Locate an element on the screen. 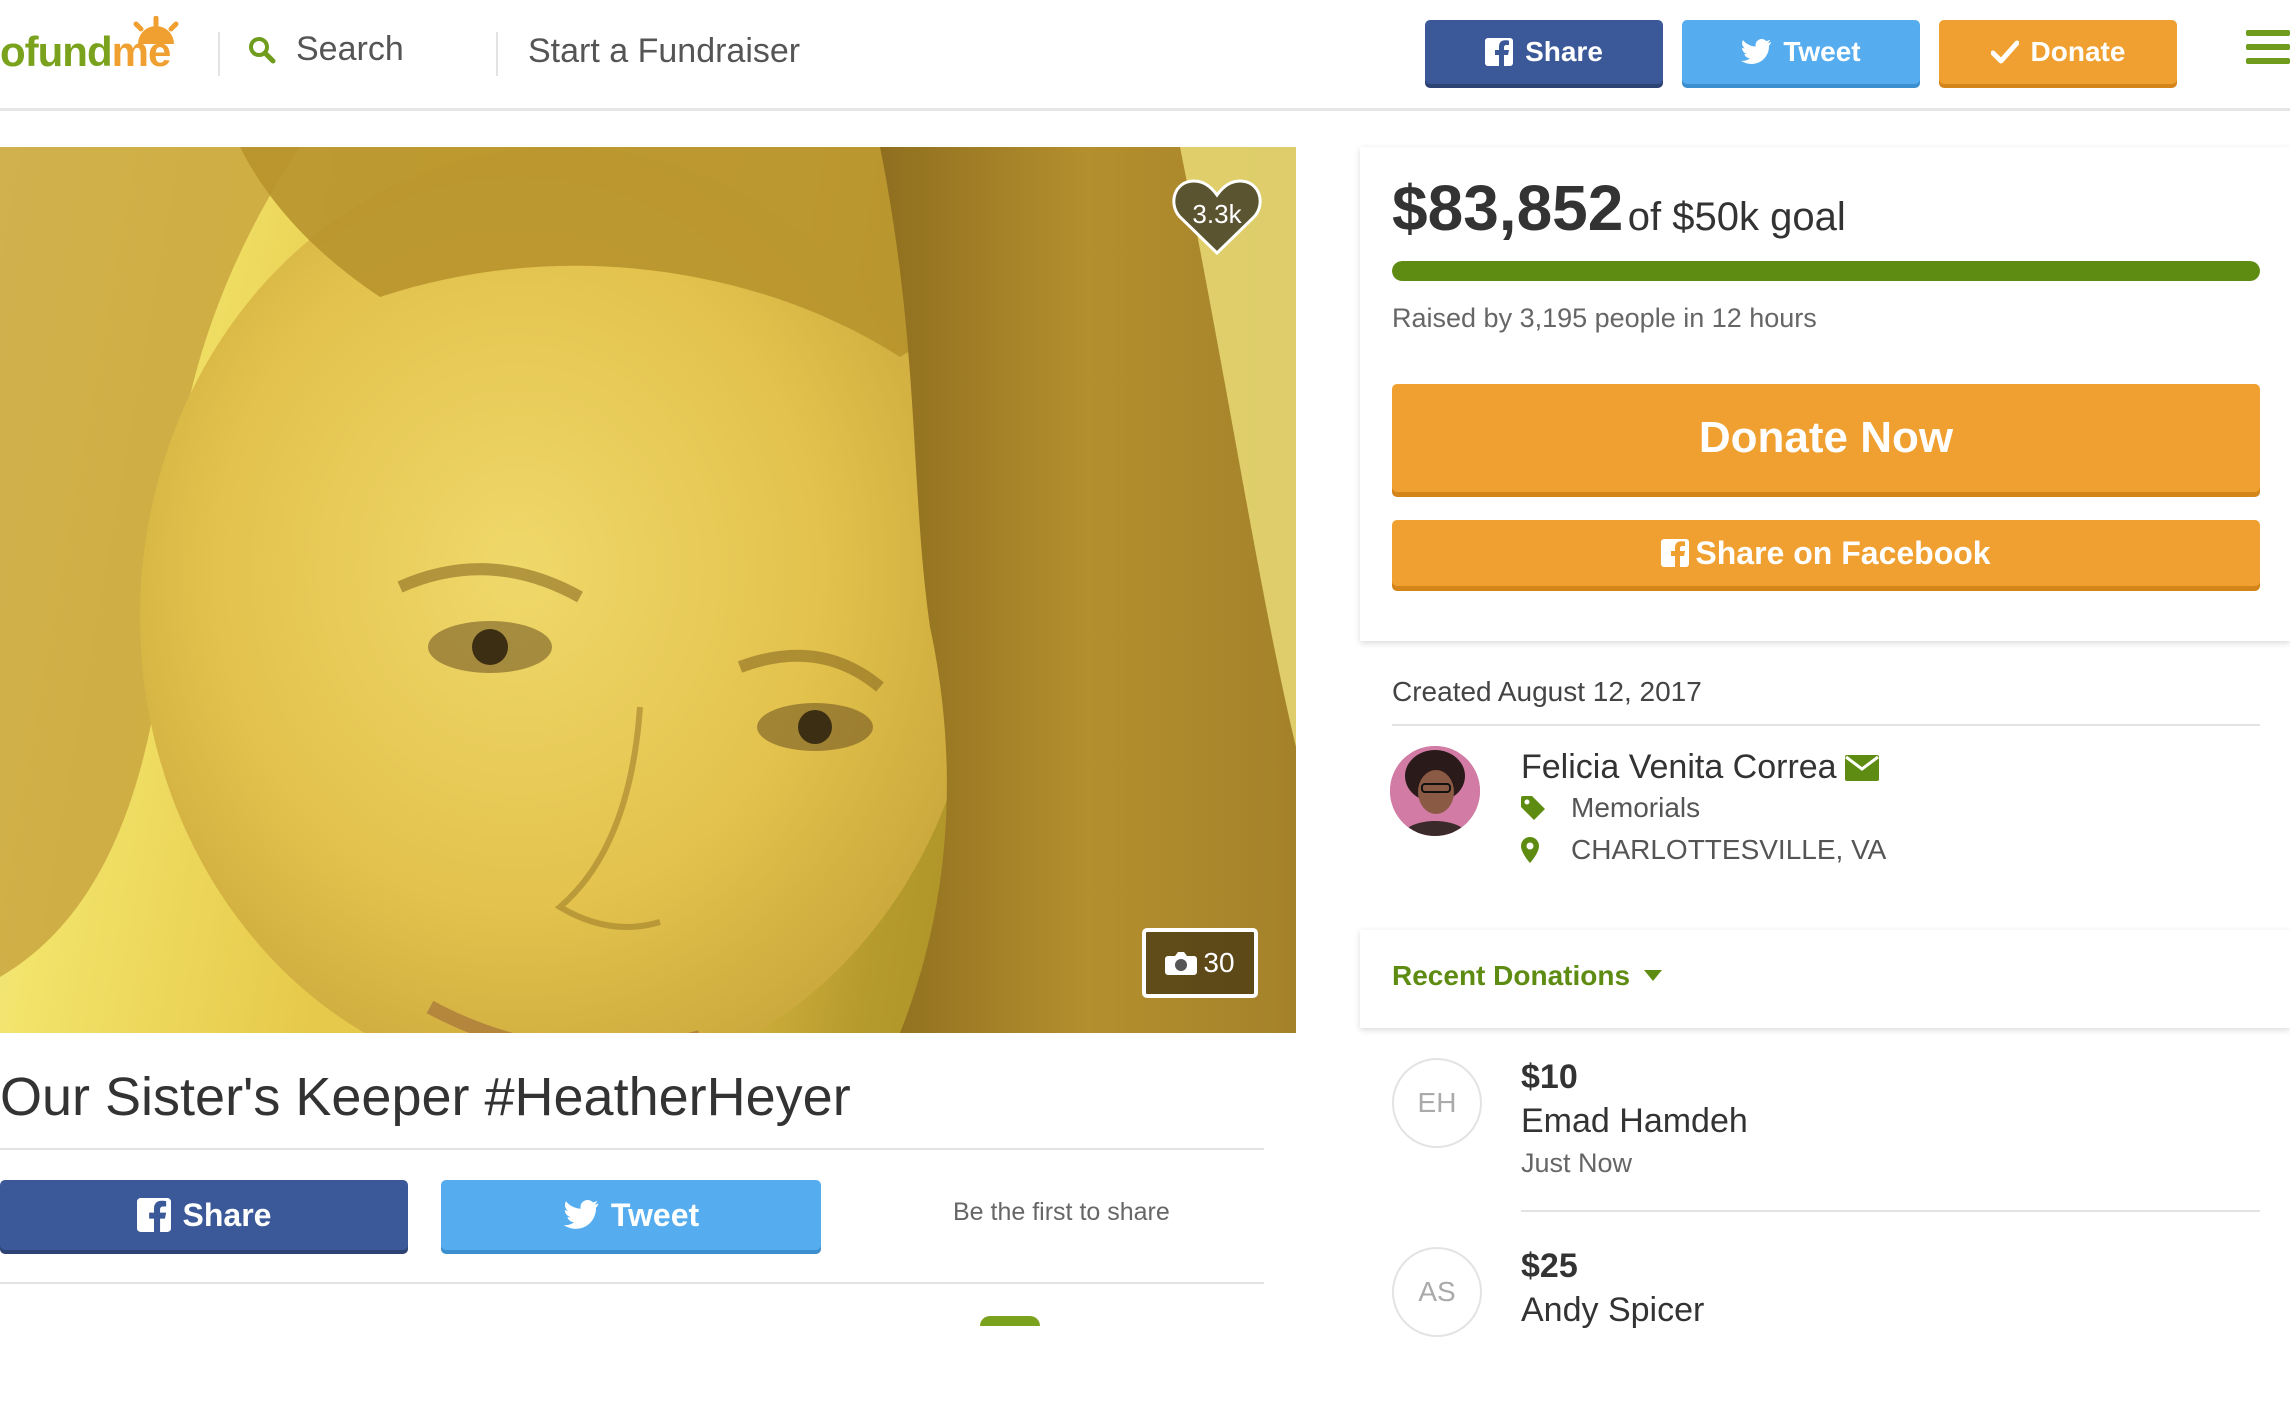 The image size is (2290, 1417). envelope-icon is located at coordinates (1861, 767).